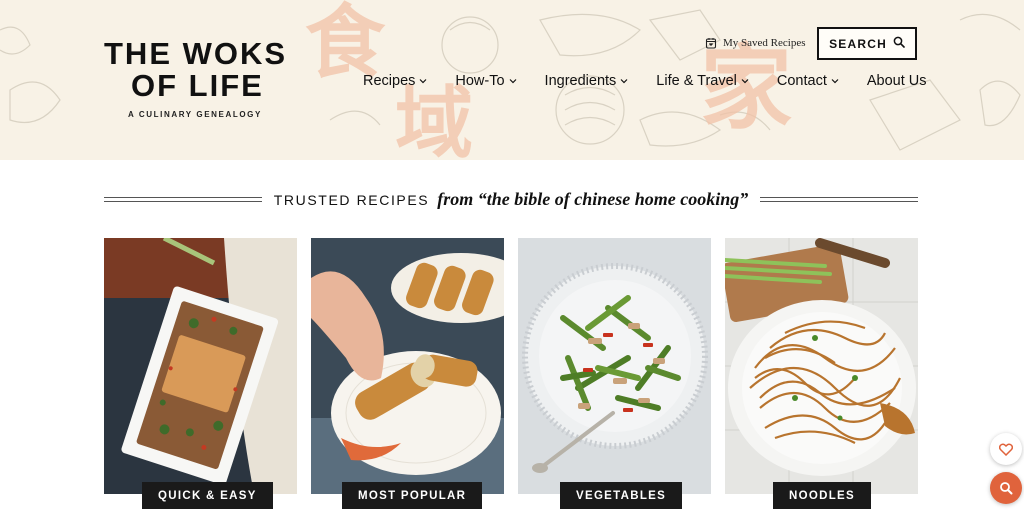 The width and height of the screenshot is (1024, 529). I want to click on nav-item-about-us: About Us, so click(897, 81).